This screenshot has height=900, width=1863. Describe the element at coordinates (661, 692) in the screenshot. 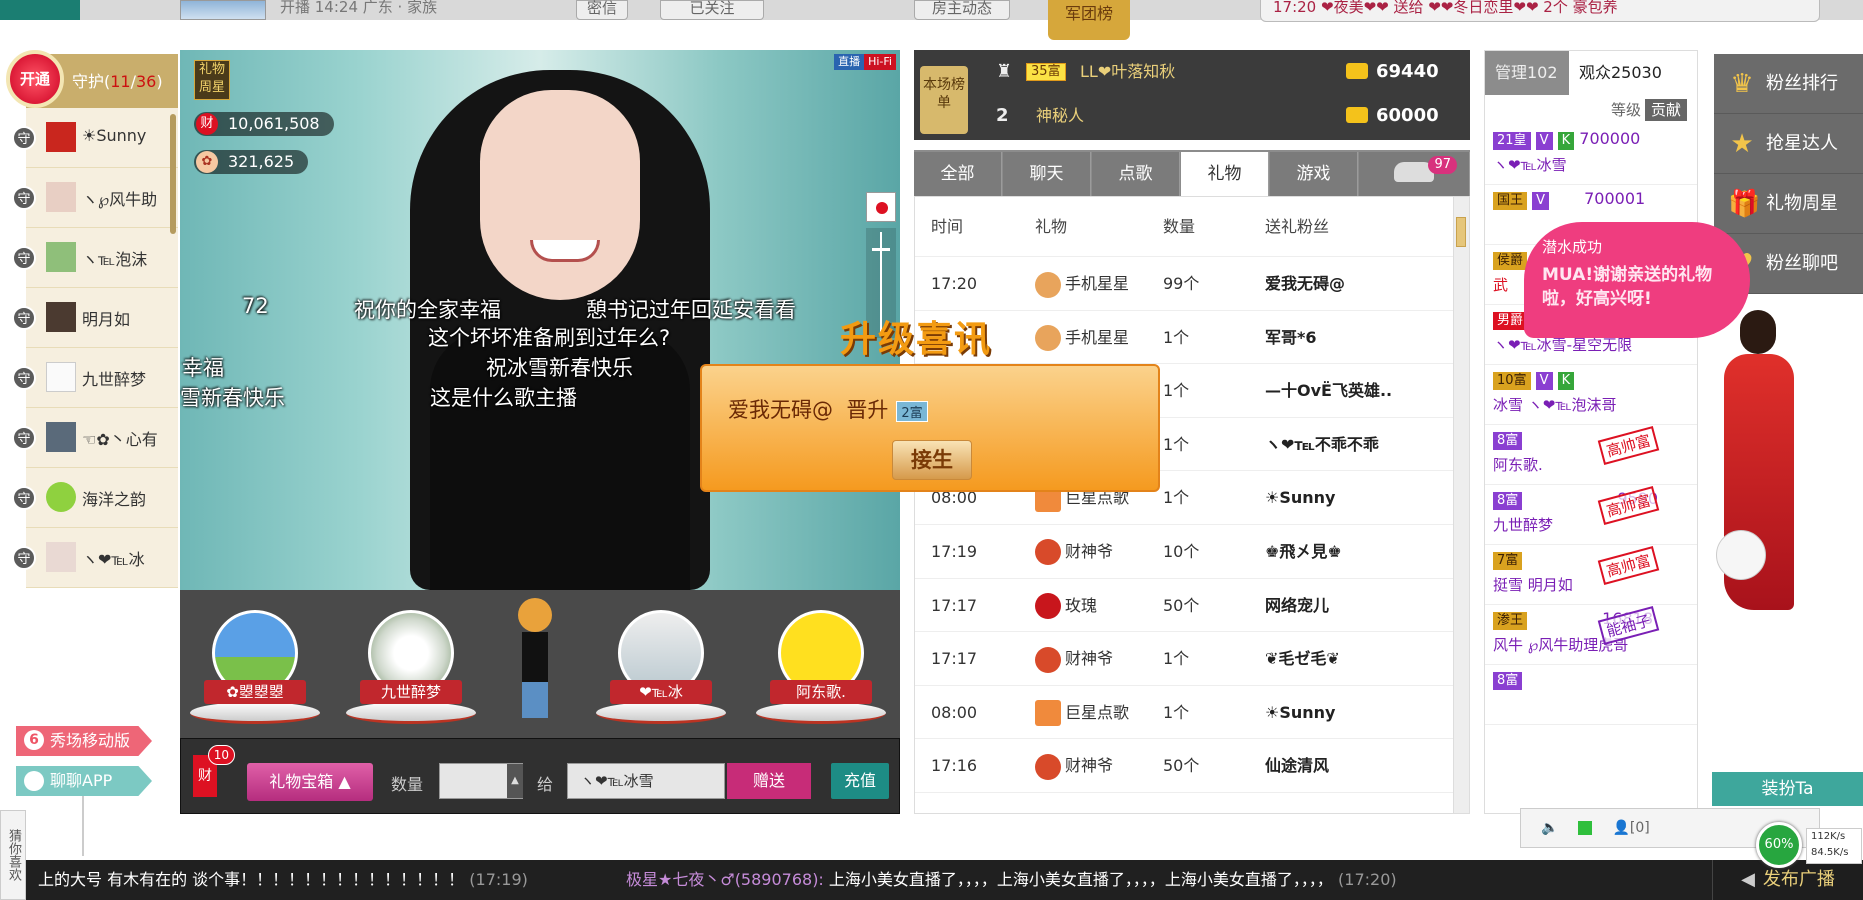

I see `showcase-label: ❤℡冰` at that location.